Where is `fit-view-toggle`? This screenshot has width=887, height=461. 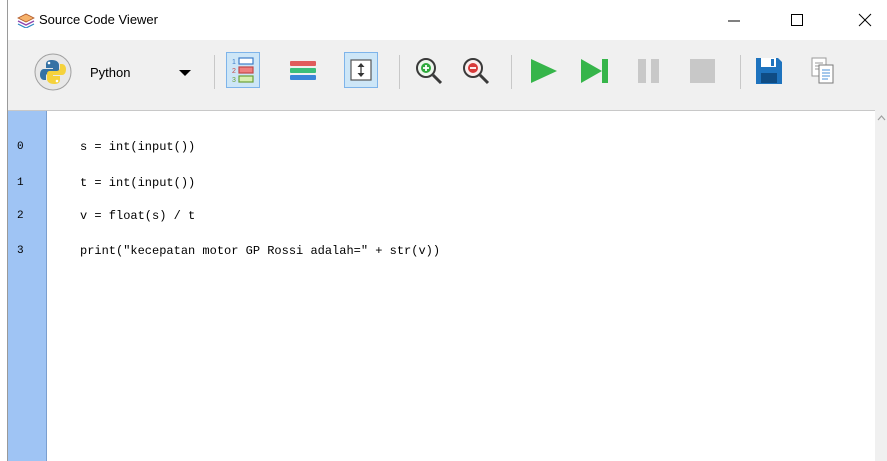 fit-view-toggle is located at coordinates (361, 70).